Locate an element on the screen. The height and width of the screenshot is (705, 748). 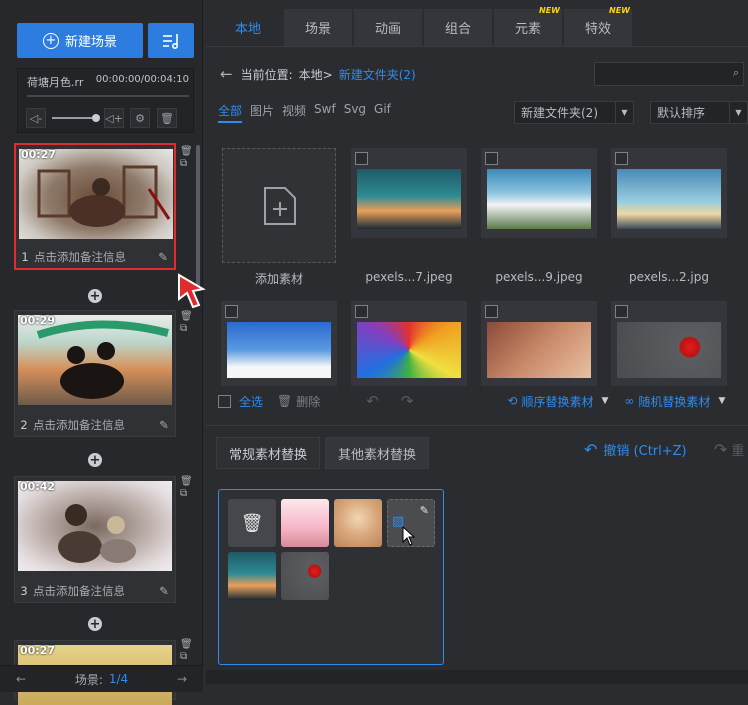
new-scene-button: + 新建场景 is located at coordinates (80, 40).